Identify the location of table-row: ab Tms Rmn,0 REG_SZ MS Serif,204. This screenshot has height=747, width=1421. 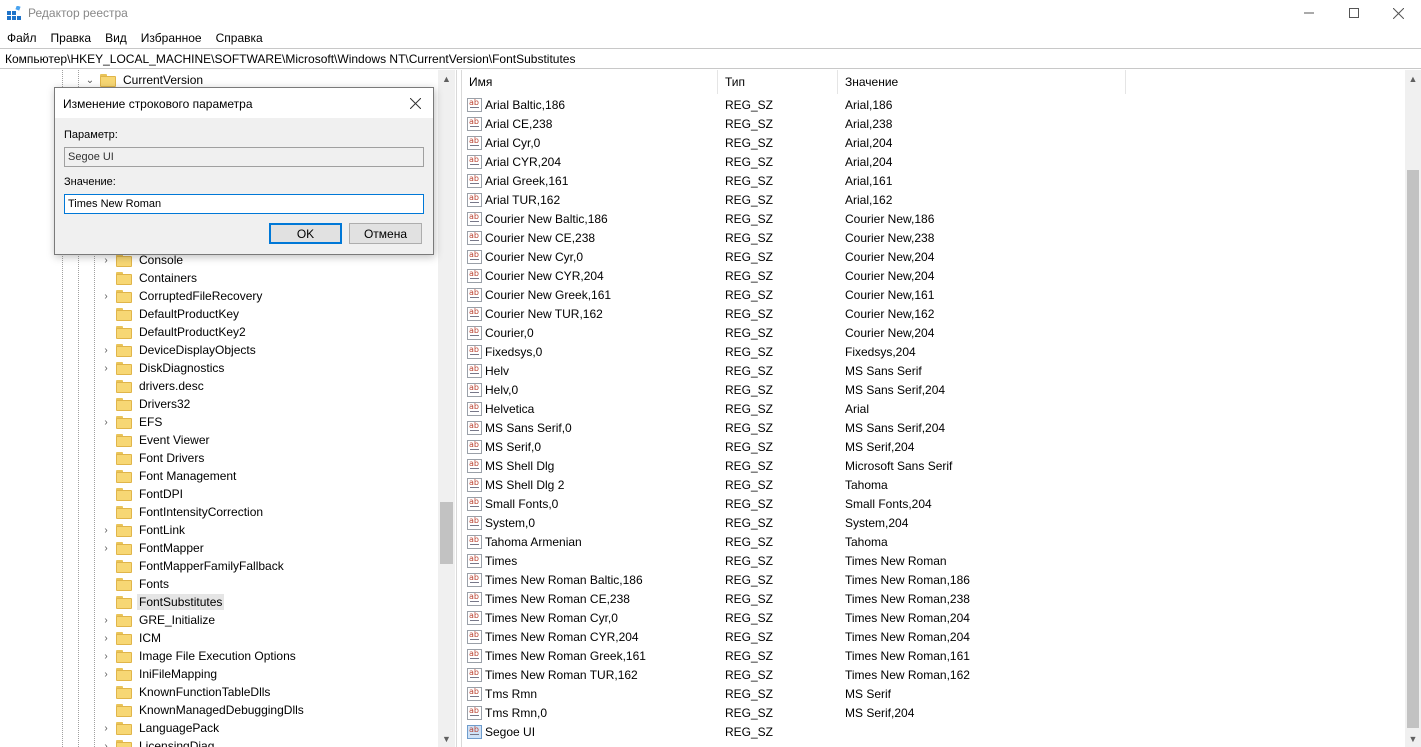
(794, 712).